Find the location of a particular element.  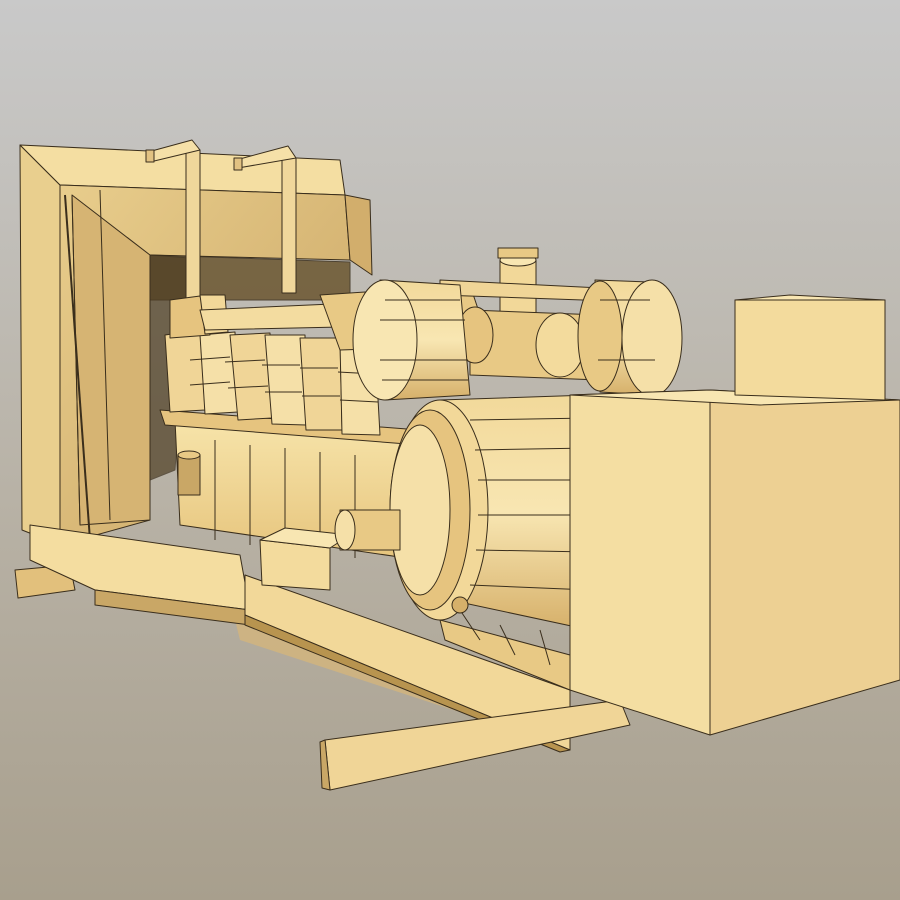

rear-box is located at coordinates (810, 347).